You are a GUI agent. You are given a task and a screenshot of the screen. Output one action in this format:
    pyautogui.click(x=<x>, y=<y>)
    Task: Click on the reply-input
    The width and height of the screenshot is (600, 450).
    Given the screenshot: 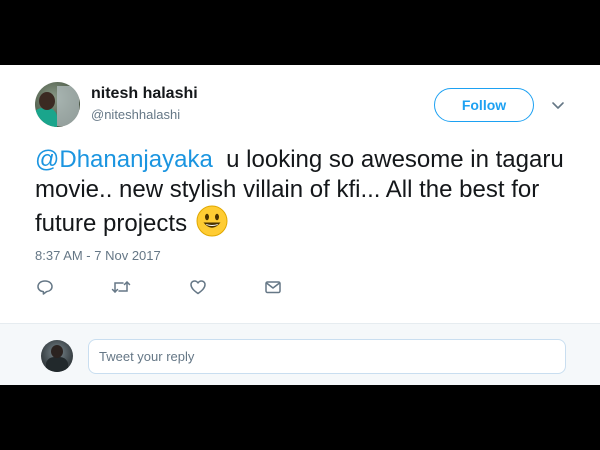 What is the action you would take?
    pyautogui.click(x=327, y=356)
    